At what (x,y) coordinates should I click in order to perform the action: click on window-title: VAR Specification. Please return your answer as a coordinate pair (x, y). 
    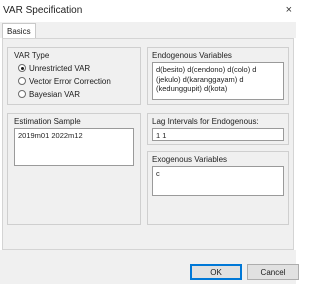
    Looking at the image, I should click on (43, 10).